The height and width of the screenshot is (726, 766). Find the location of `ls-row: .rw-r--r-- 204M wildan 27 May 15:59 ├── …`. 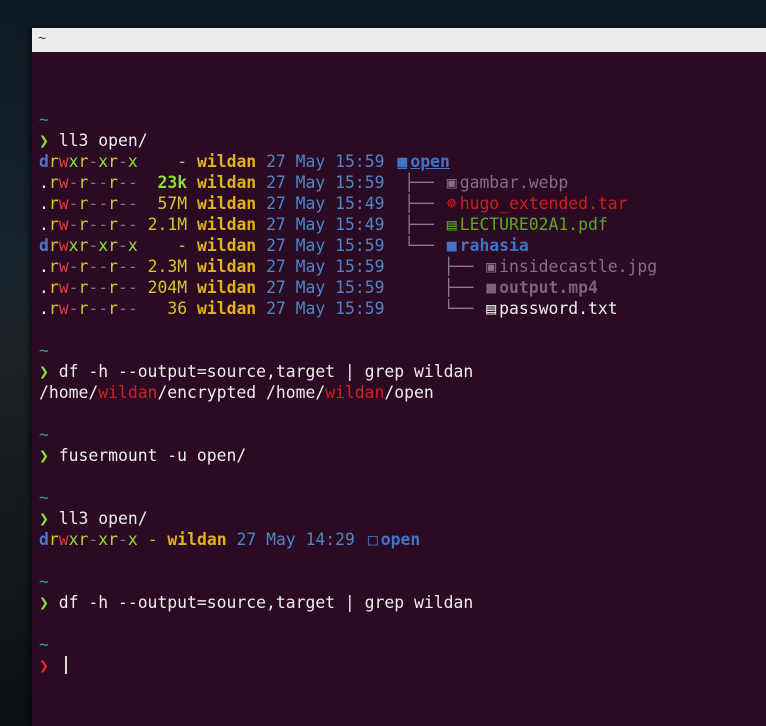

ls-row: .rw-r--r-- 204M wildan 27 May 15:59 ├── … is located at coordinates (318, 287).